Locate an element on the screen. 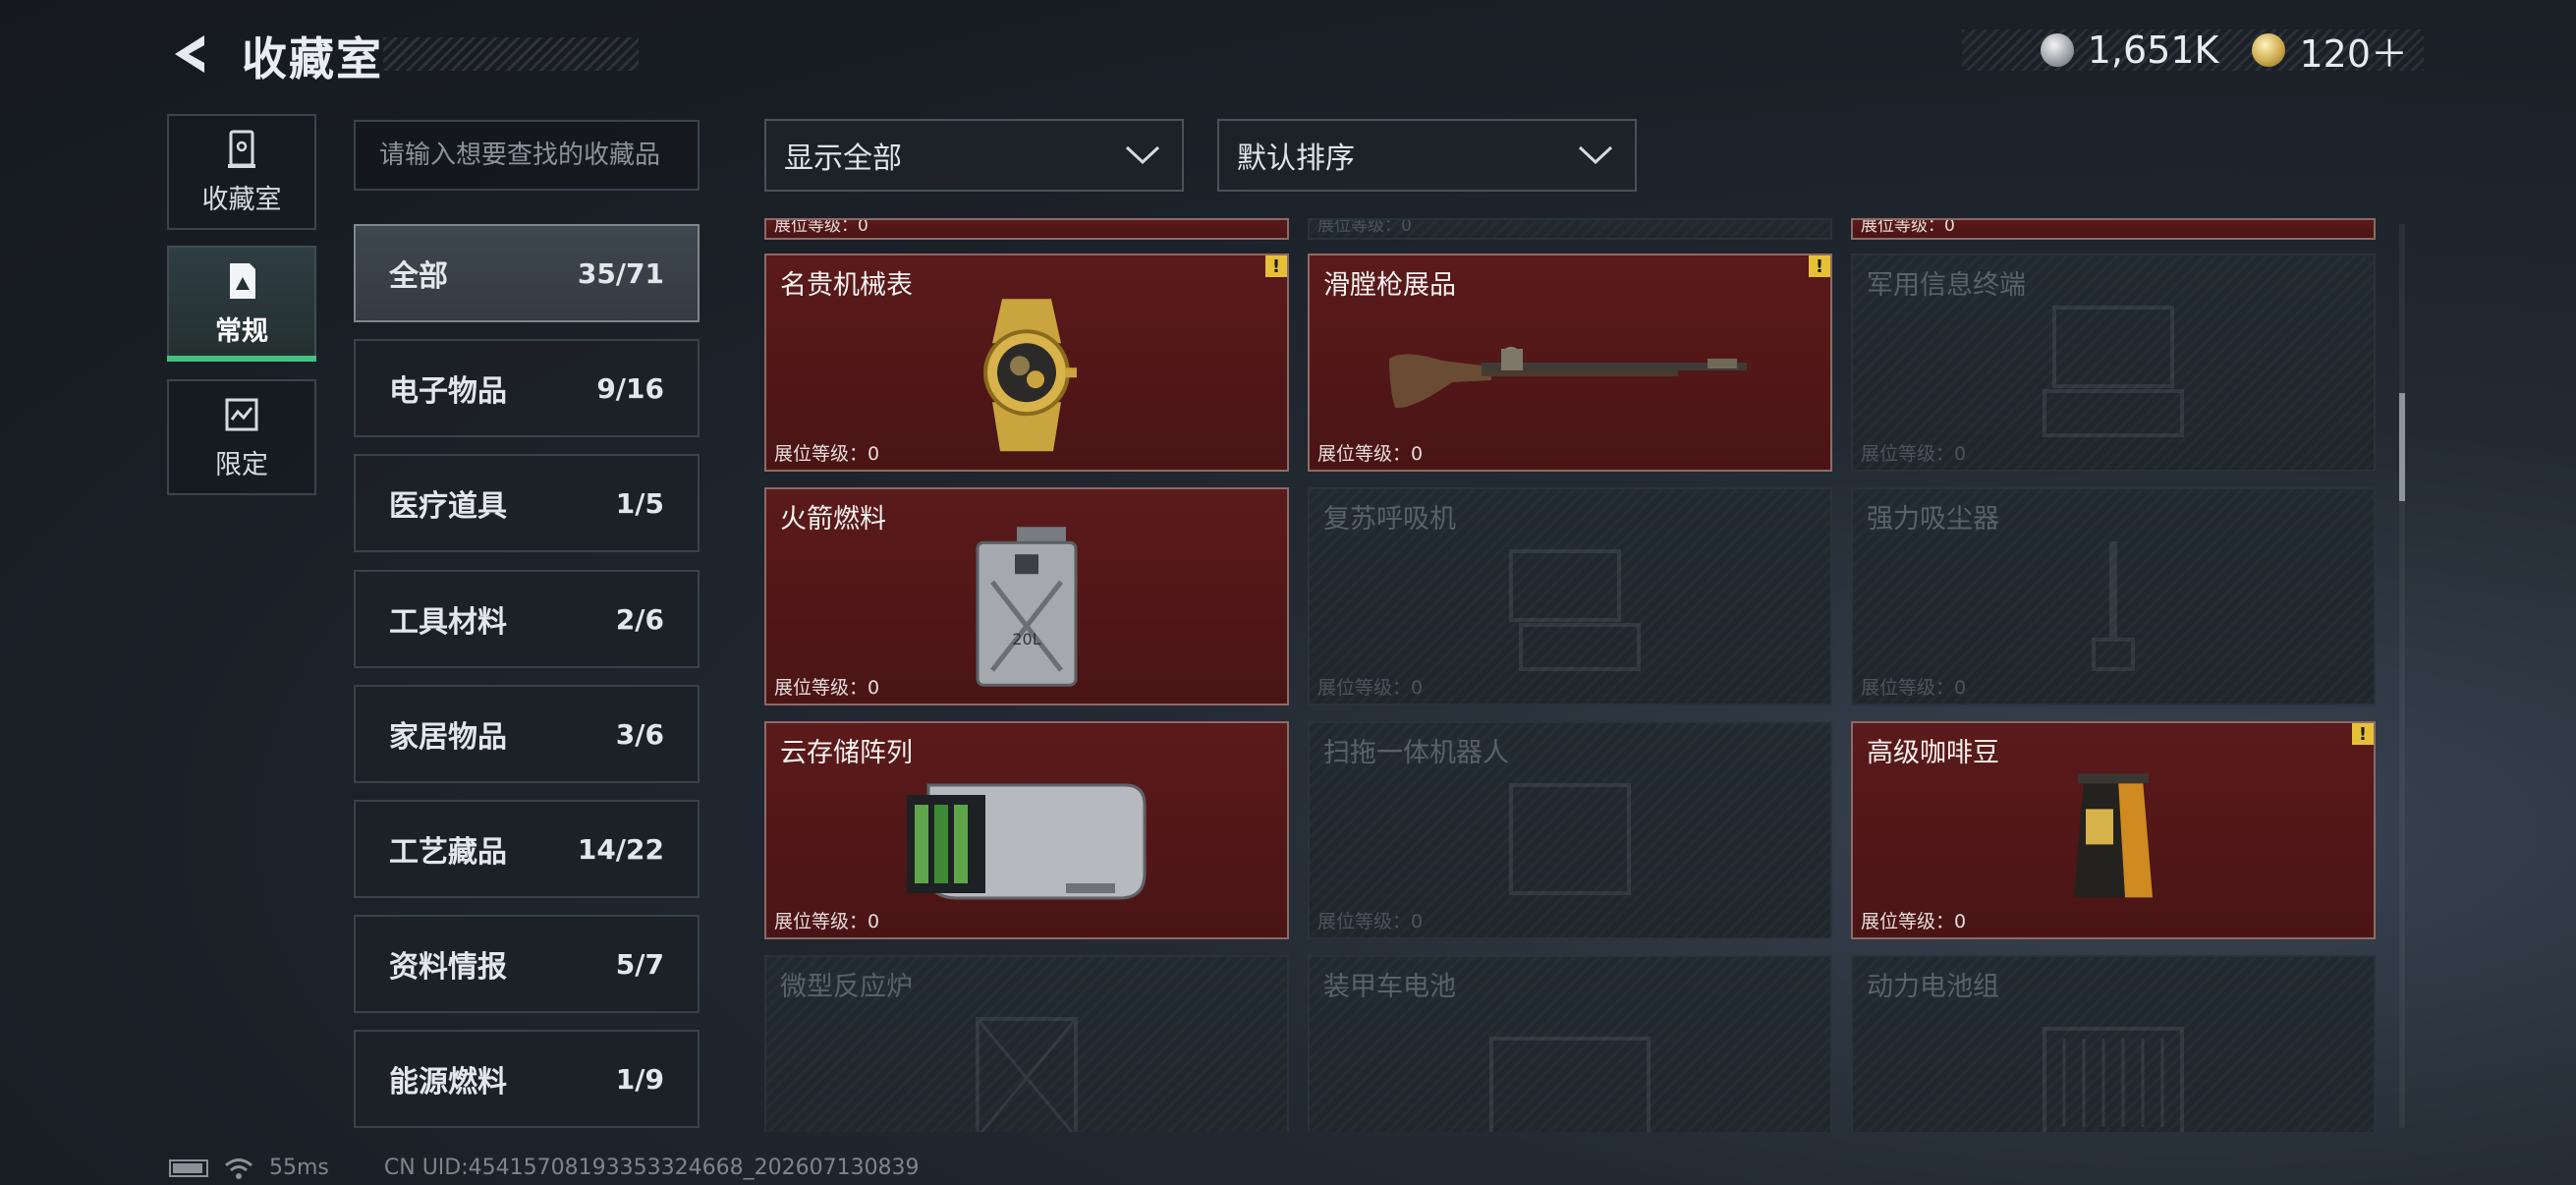  currency-bar: 1,651K 120＋ is located at coordinates (2193, 52).